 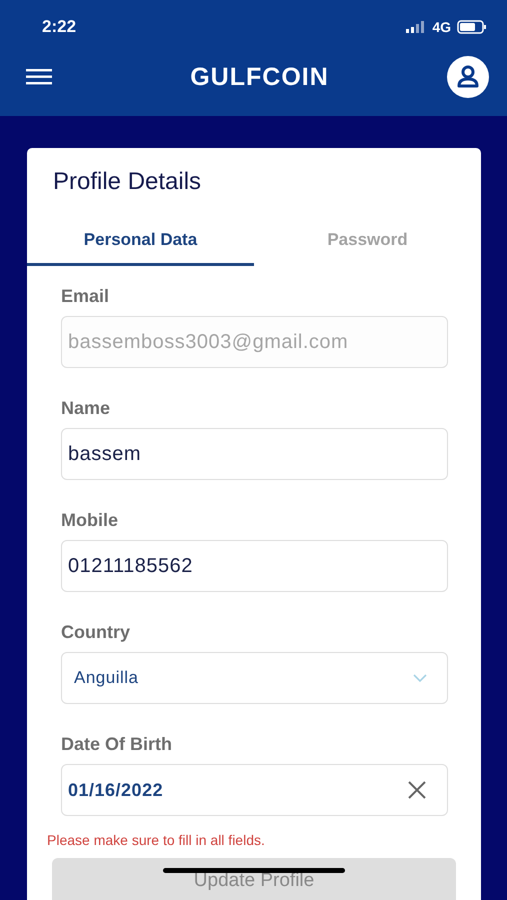 What do you see at coordinates (420, 678) in the screenshot?
I see `chevron-down-icon` at bounding box center [420, 678].